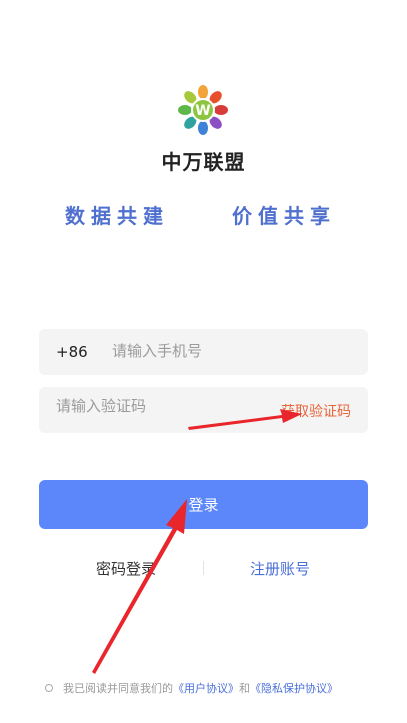  I want to click on user-agreement-link: 《用户协议》, so click(206, 688).